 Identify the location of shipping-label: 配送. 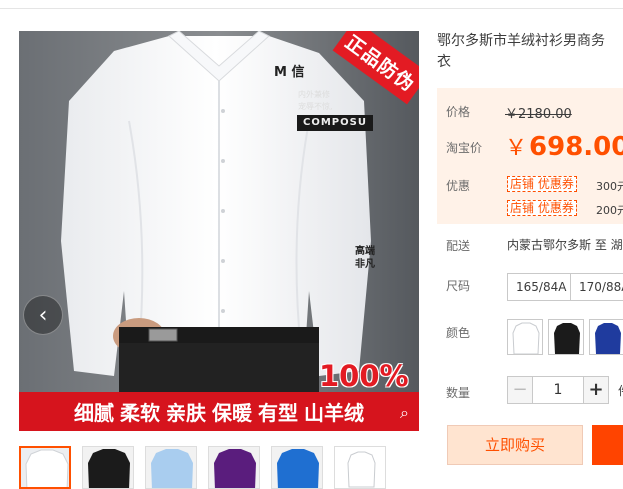
(458, 246).